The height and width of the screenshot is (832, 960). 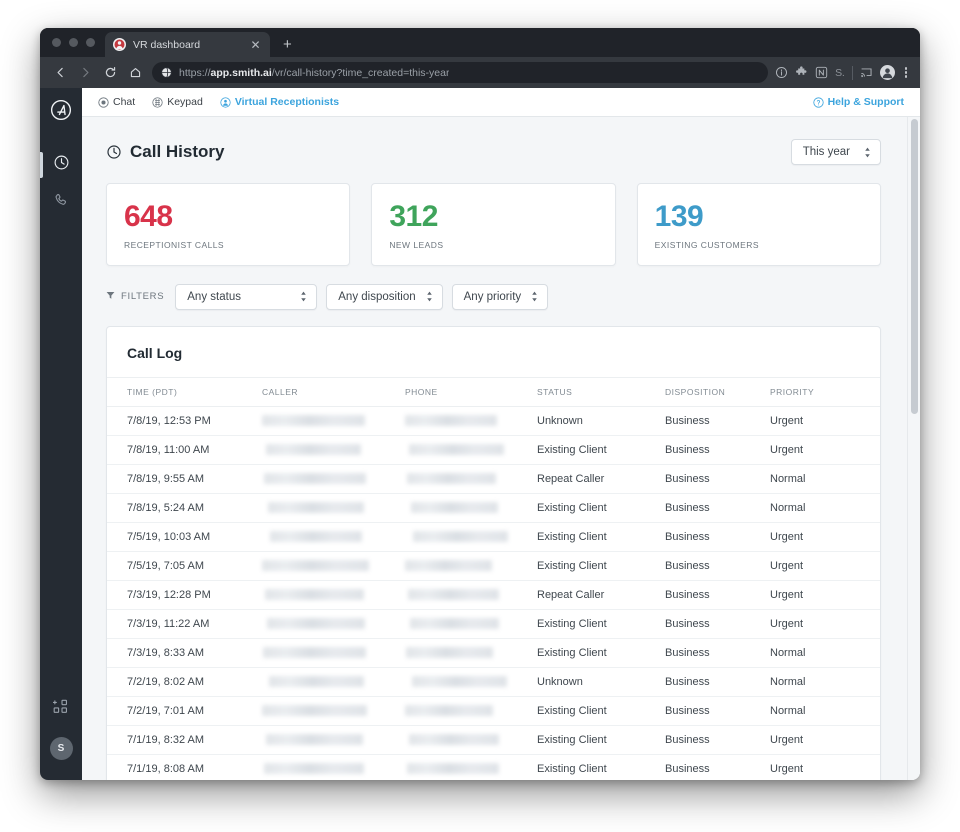 What do you see at coordinates (333, 391) in the screenshot?
I see `column-header-caller: Caller` at bounding box center [333, 391].